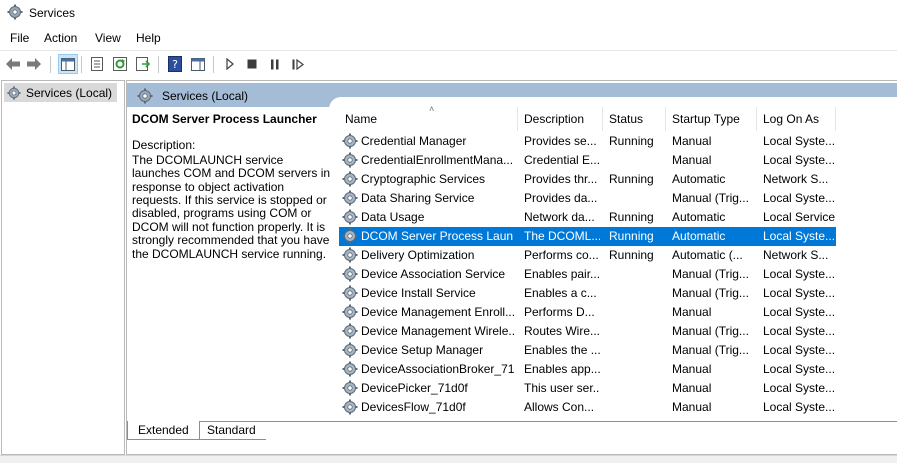 Image resolution: width=897 pixels, height=463 pixels. What do you see at coordinates (34, 64) in the screenshot?
I see `forward-icon` at bounding box center [34, 64].